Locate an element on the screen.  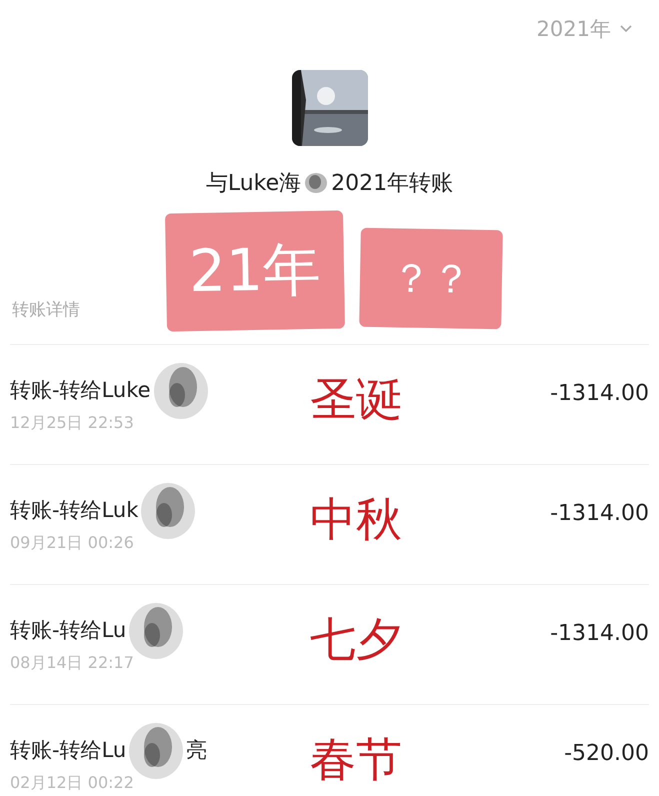
transaction-amount: -520.00 is located at coordinates (606, 753).